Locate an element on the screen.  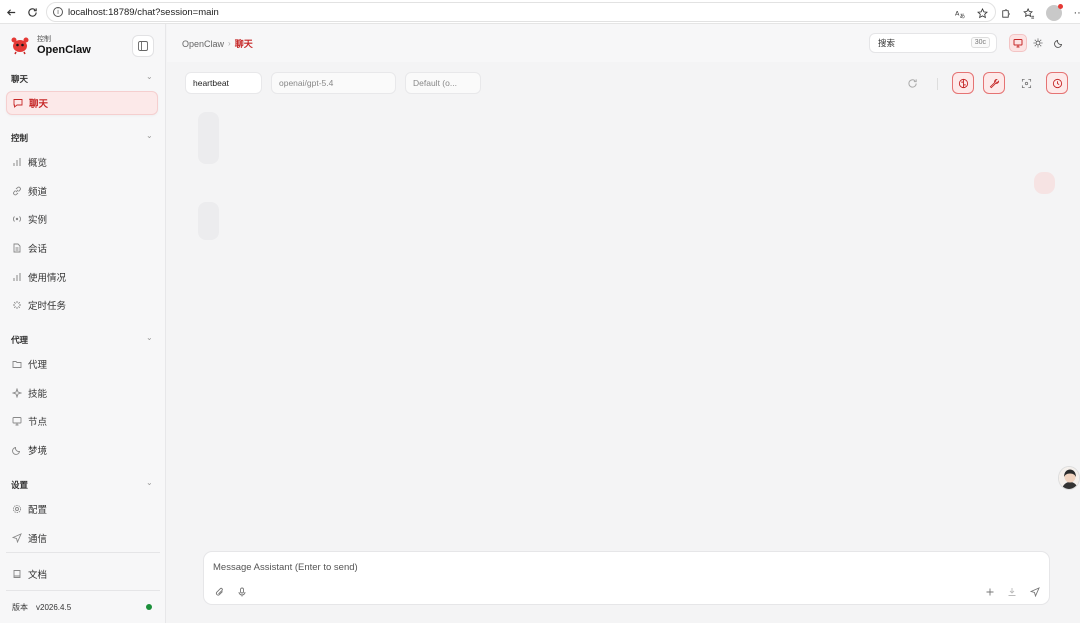
version-label: 版本 is located at coordinates (20, 607).